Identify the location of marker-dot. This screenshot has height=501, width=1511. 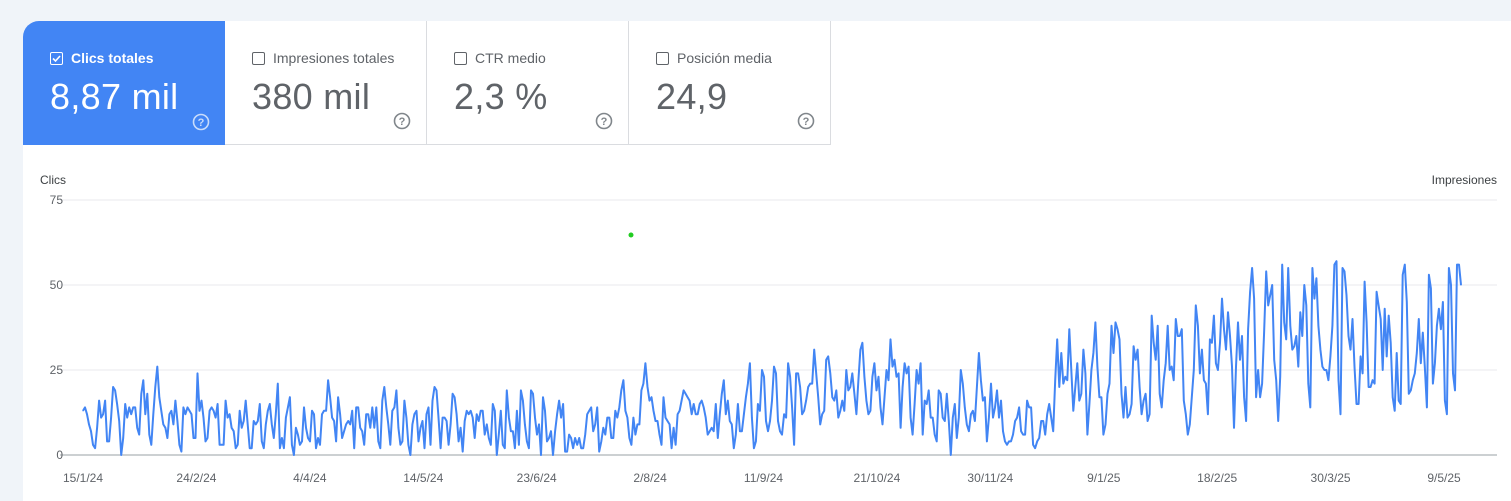
(631, 235).